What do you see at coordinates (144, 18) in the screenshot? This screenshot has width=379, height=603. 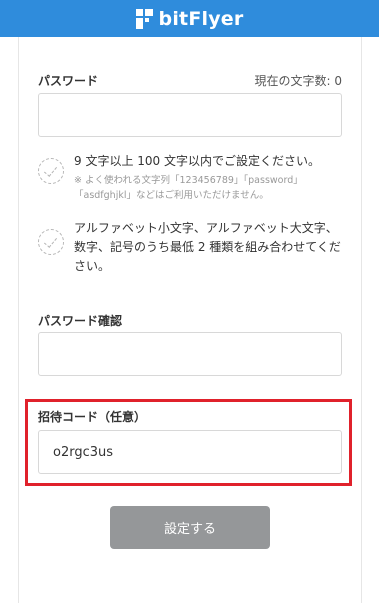 I see `bitflyer-logo-icon` at bounding box center [144, 18].